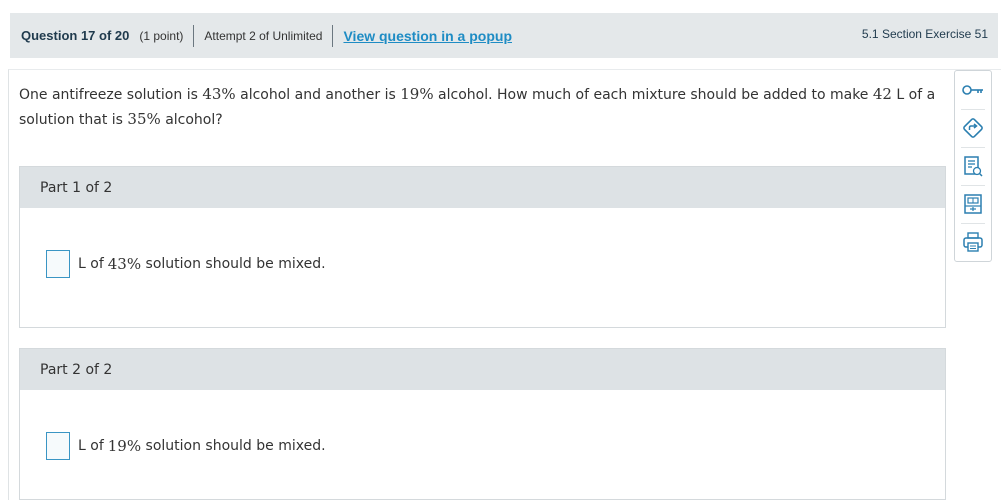 The image size is (1008, 500). I want to click on part-2-header: Part 2 of 2, so click(482, 369).